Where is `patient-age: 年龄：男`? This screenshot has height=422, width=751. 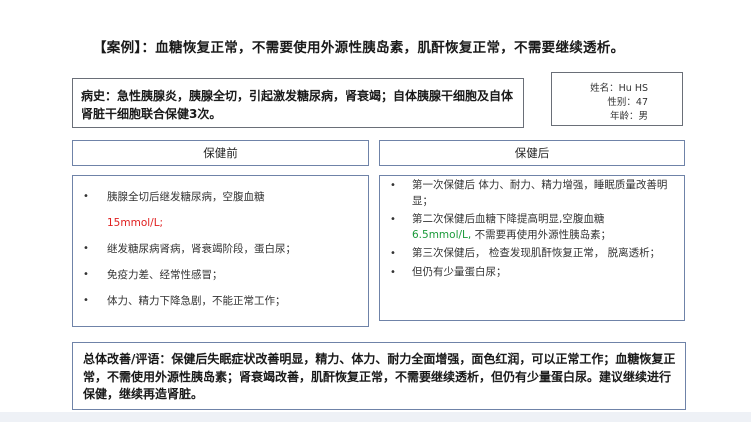 patient-age: 年龄：男 is located at coordinates (628, 116).